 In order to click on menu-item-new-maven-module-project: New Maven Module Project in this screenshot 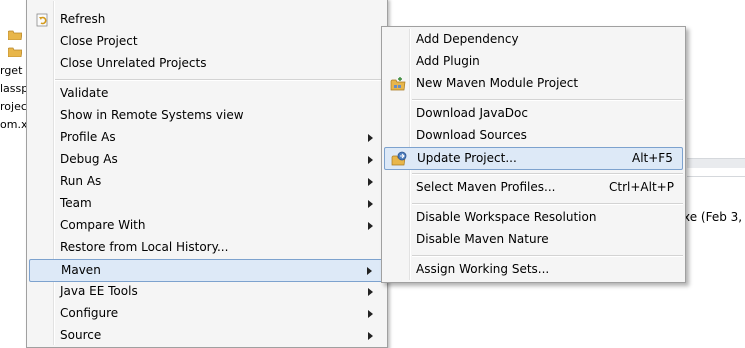, I will do `click(533, 84)`.